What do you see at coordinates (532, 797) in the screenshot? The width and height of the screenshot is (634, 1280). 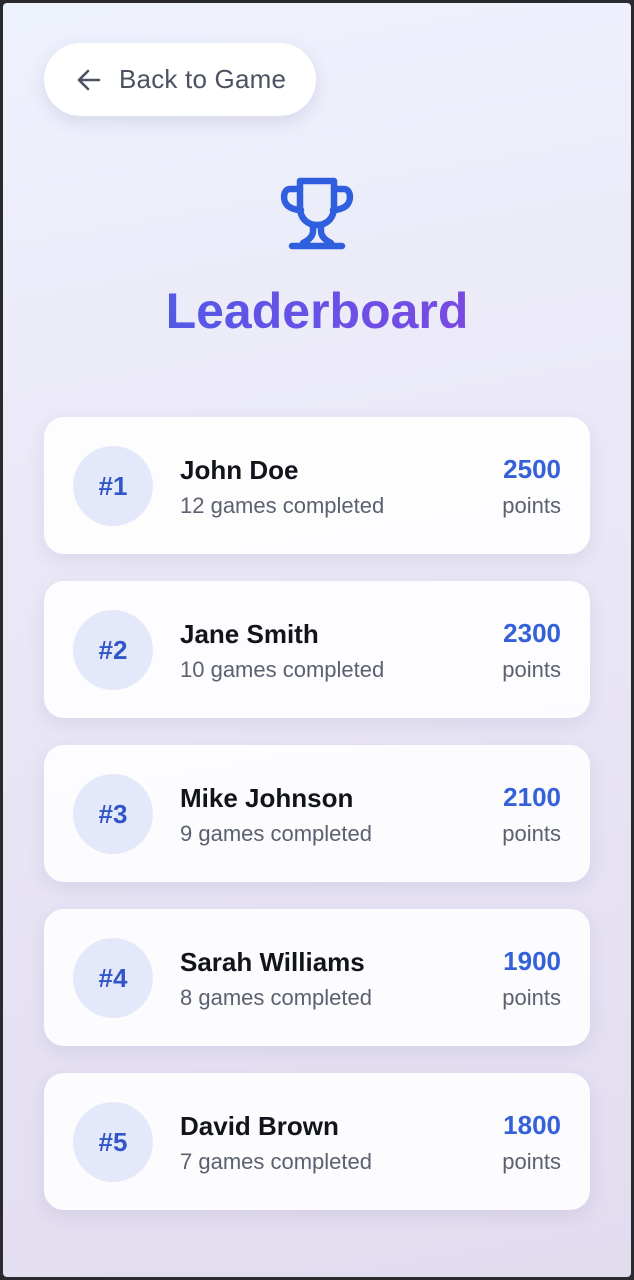 I see `player-score: 2100` at bounding box center [532, 797].